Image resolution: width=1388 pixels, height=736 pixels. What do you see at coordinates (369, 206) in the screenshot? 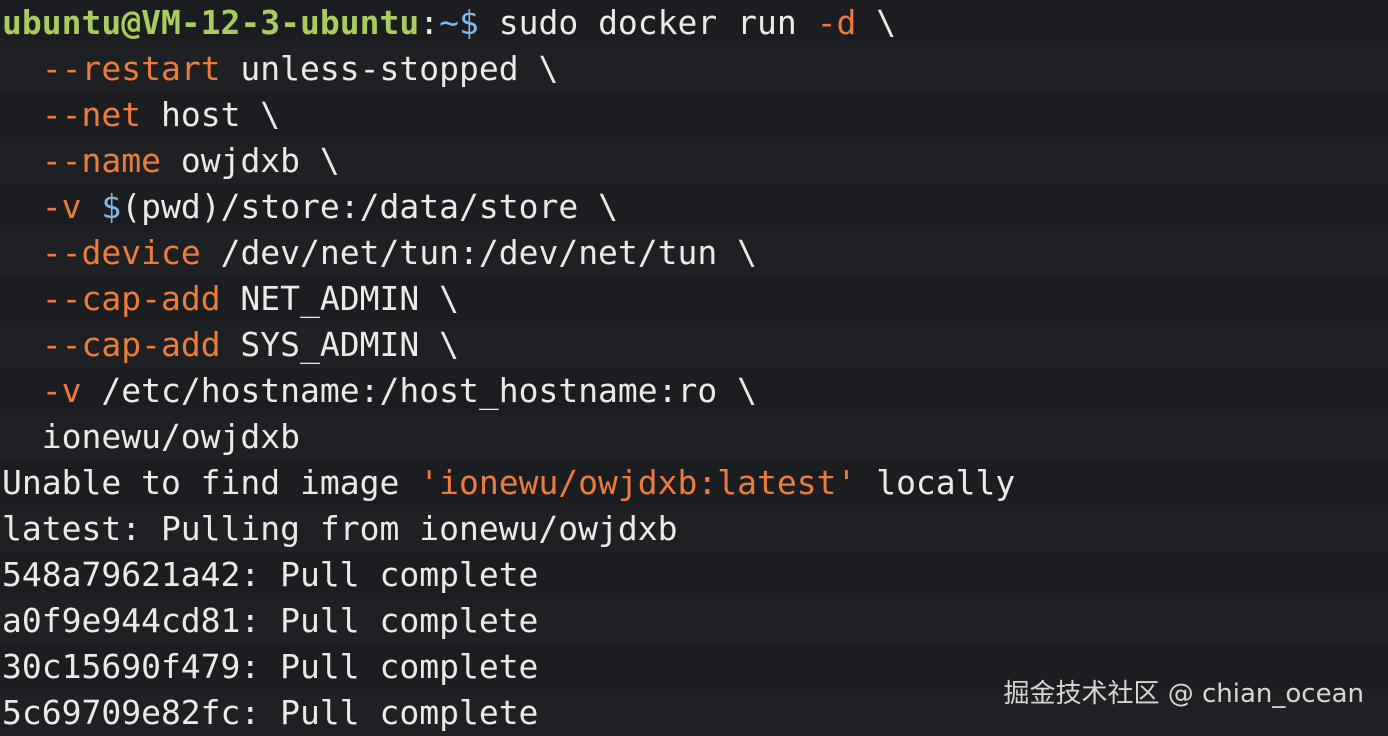
I see `arg-value: (pwd)/store:/data/store \` at bounding box center [369, 206].